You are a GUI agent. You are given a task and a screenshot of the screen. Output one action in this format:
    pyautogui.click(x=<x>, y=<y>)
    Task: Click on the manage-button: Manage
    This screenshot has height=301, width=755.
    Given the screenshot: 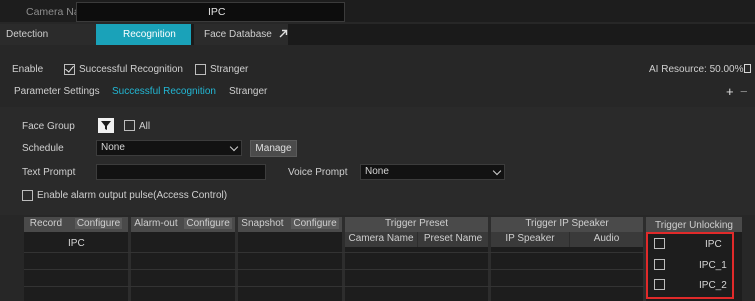 What is the action you would take?
    pyautogui.click(x=273, y=148)
    